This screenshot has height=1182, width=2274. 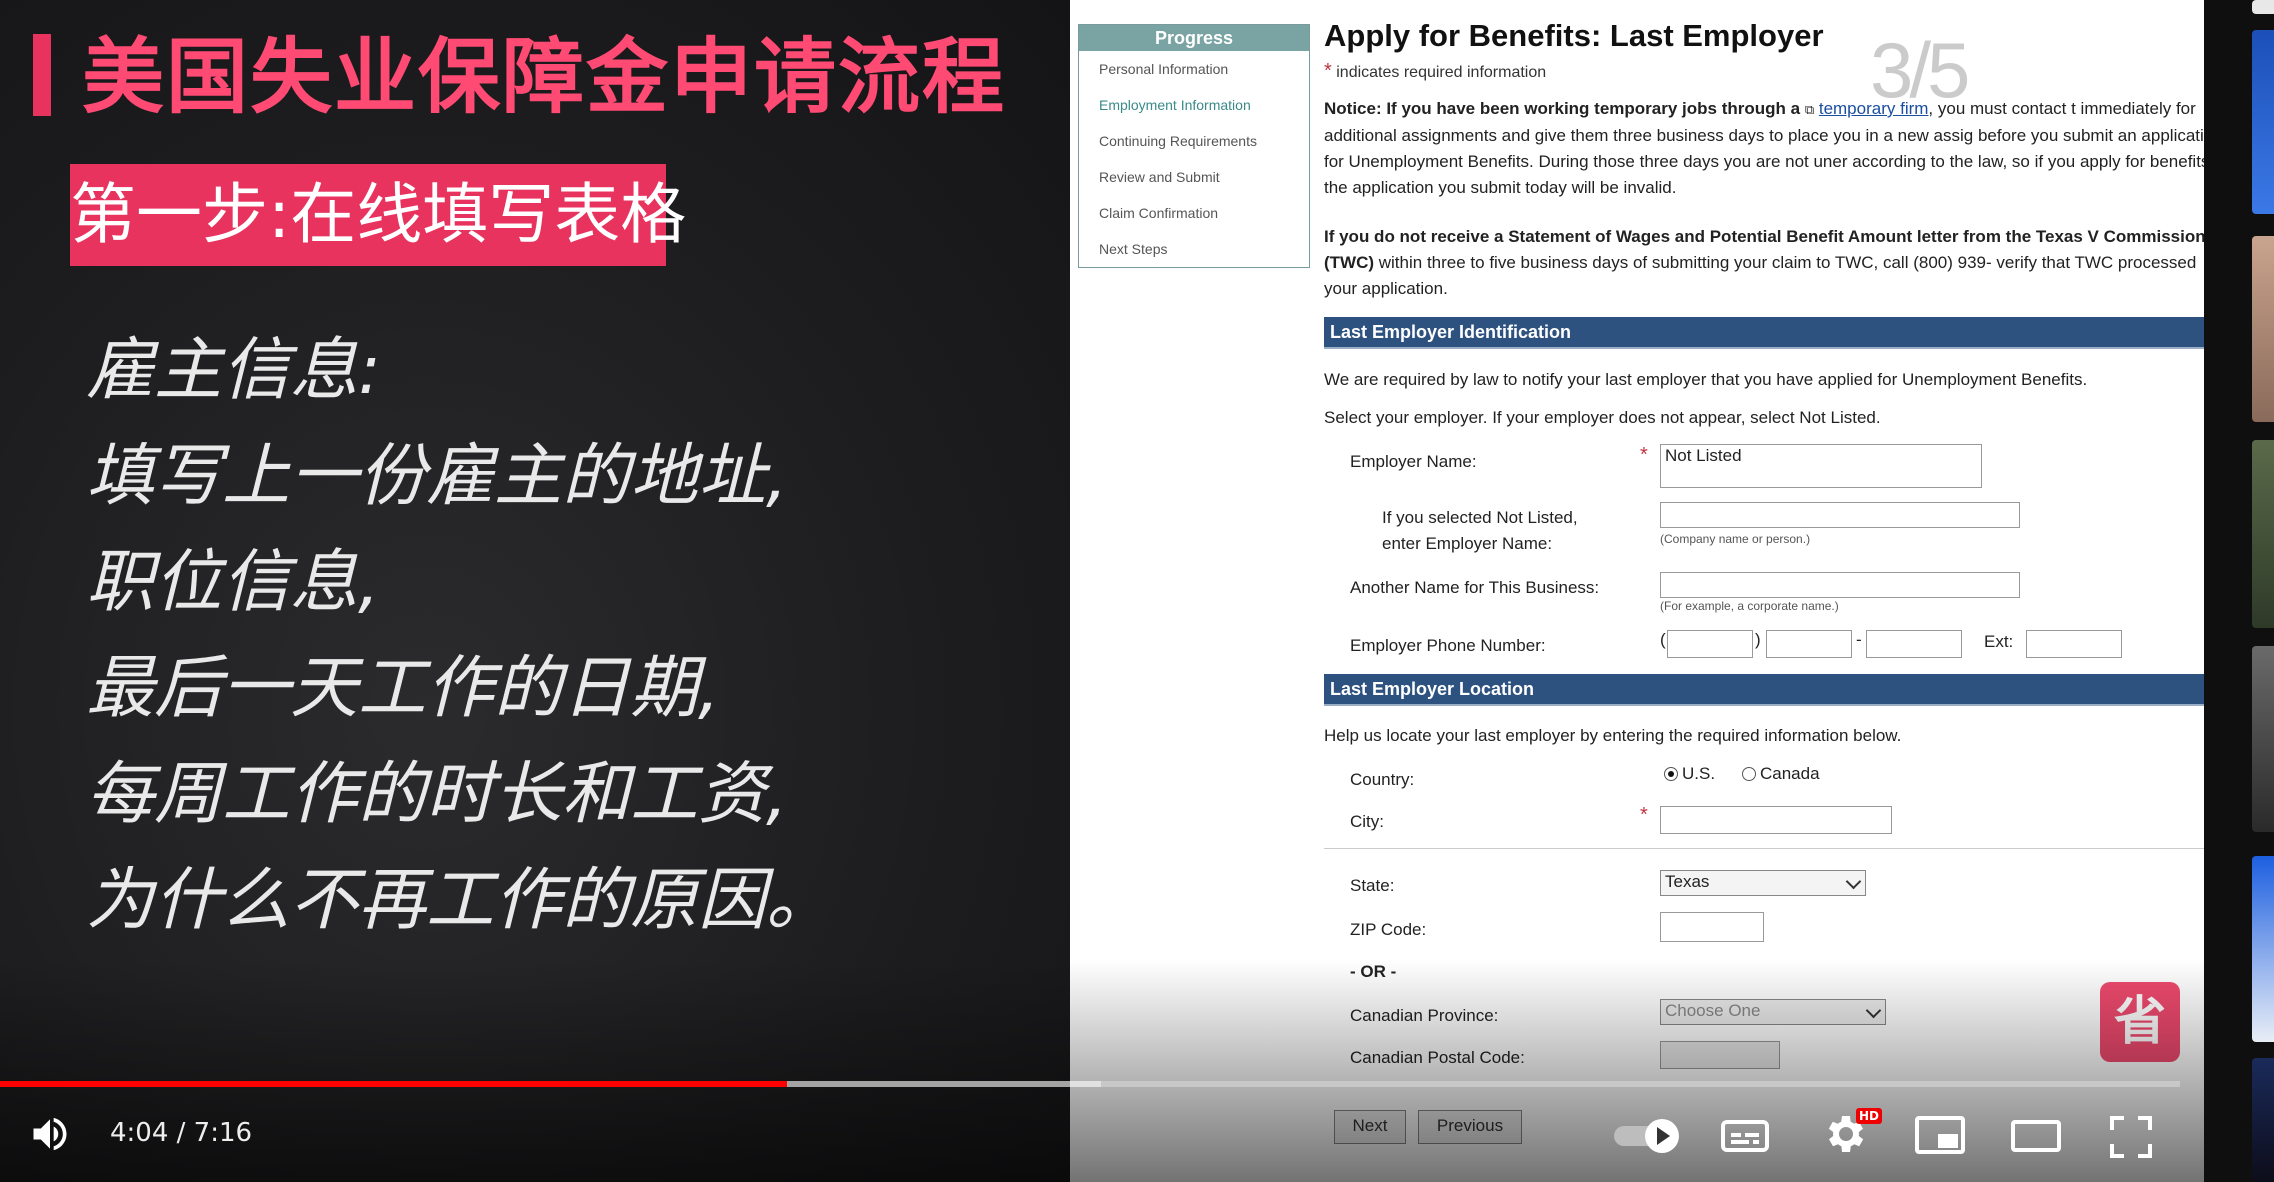 What do you see at coordinates (544, 77) in the screenshot?
I see `slide-title: 美国失业保障金申请流程` at bounding box center [544, 77].